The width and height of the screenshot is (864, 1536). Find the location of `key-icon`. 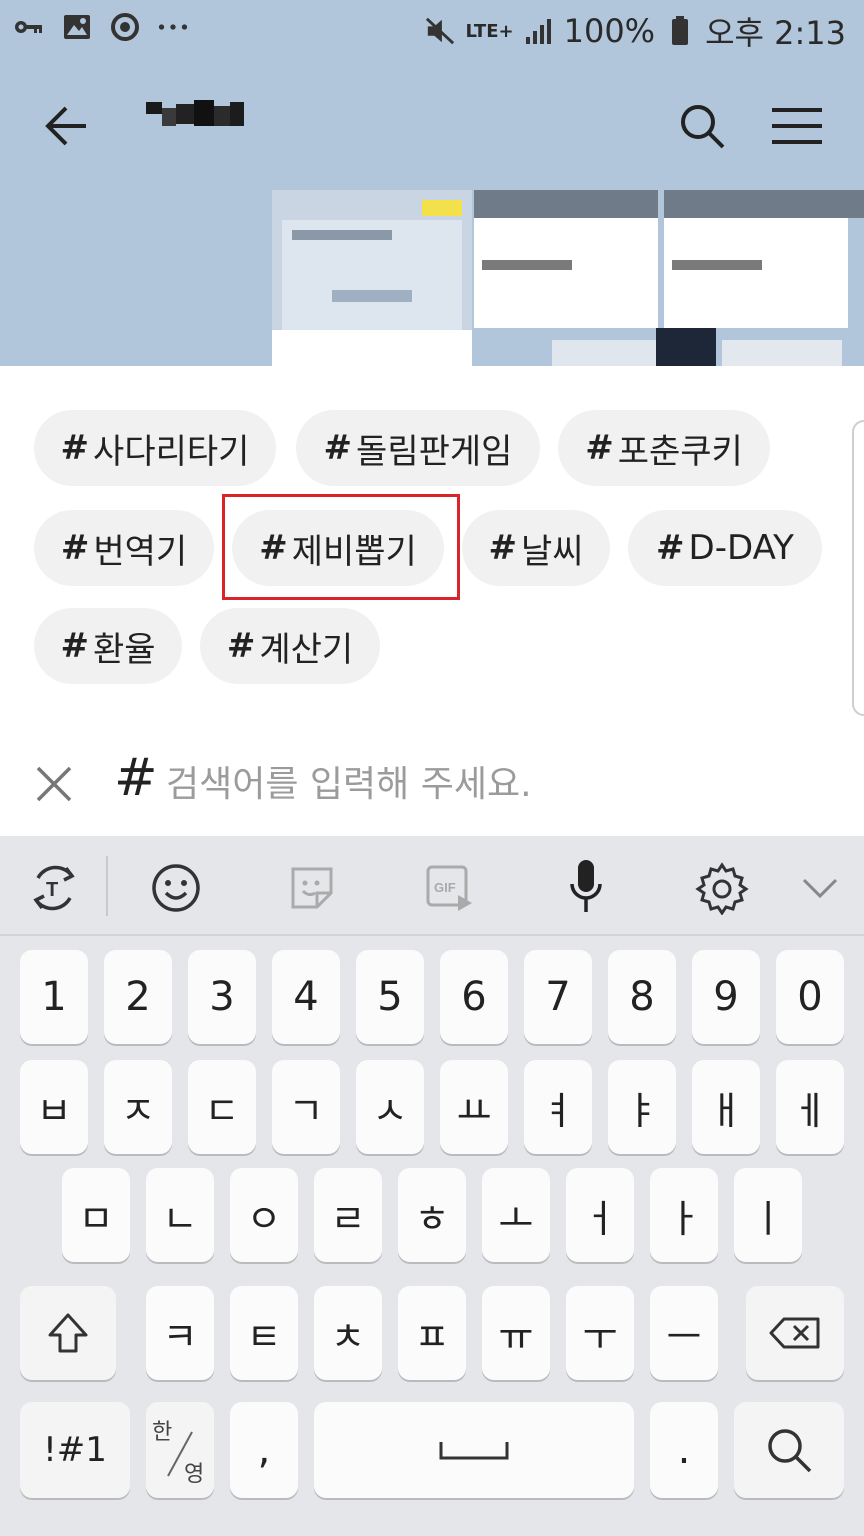

key-icon is located at coordinates (29, 27).